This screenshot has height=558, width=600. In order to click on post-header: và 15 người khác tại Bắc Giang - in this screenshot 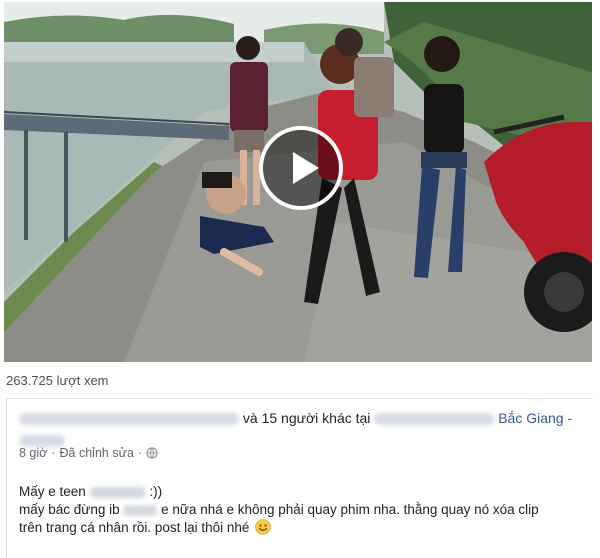, I will do `click(304, 429)`.